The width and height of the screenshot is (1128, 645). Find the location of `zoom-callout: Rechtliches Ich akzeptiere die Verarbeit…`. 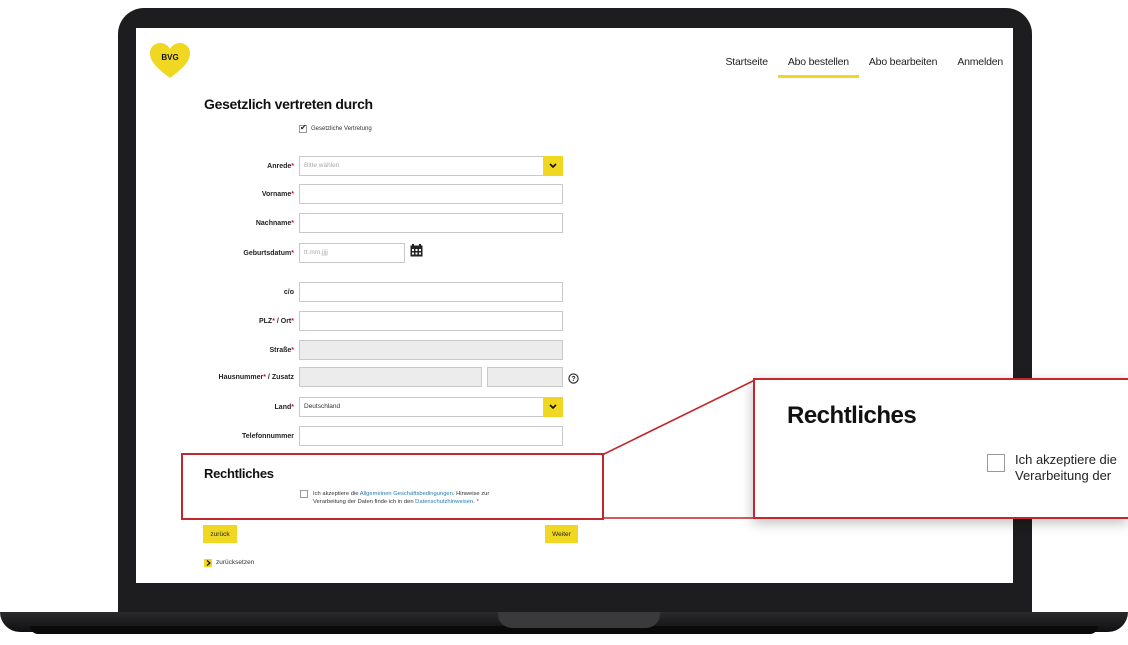

zoom-callout: Rechtliches Ich akzeptiere die Verarbeit… is located at coordinates (940, 448).